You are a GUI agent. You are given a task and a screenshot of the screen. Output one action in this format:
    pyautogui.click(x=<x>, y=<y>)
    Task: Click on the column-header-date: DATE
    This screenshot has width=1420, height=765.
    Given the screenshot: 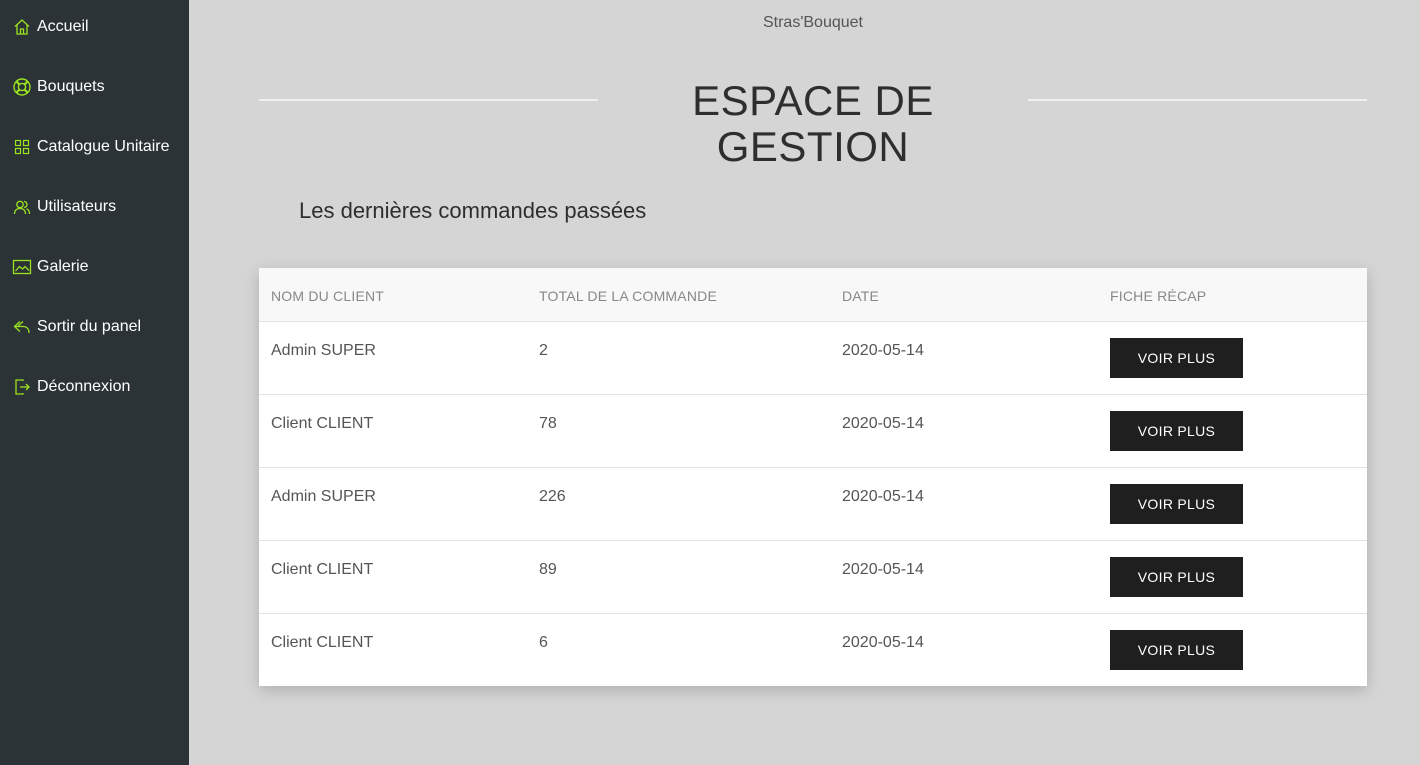 What is the action you would take?
    pyautogui.click(x=861, y=296)
    